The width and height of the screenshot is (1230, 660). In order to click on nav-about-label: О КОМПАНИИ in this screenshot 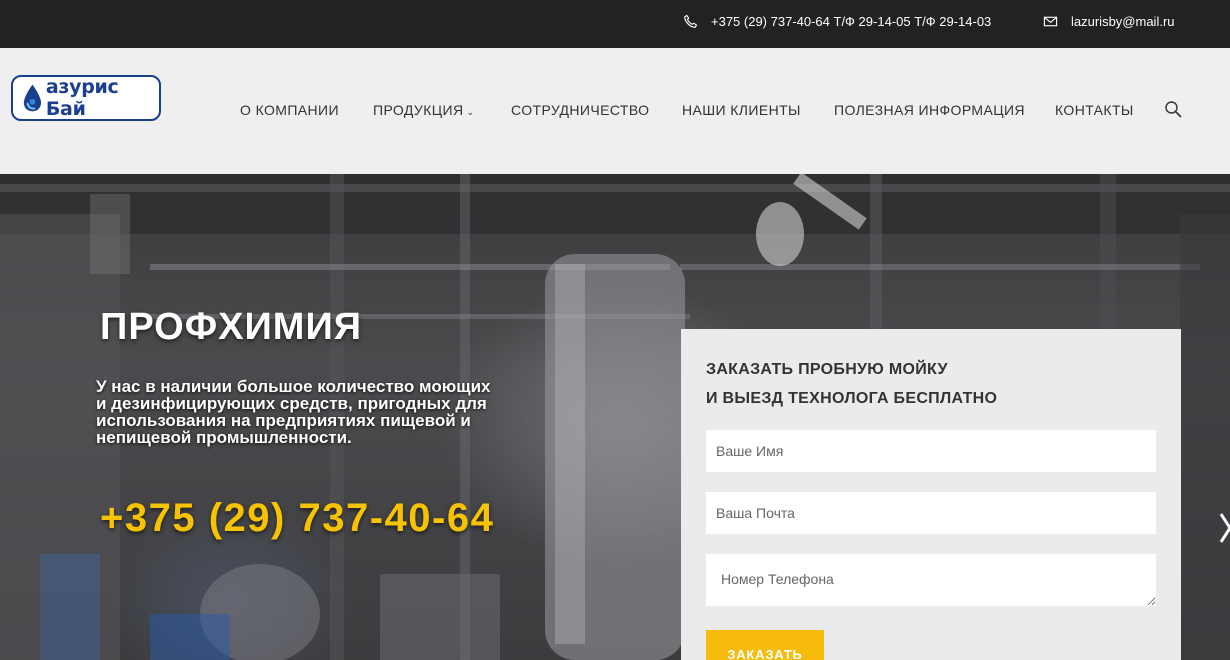, I will do `click(289, 110)`.